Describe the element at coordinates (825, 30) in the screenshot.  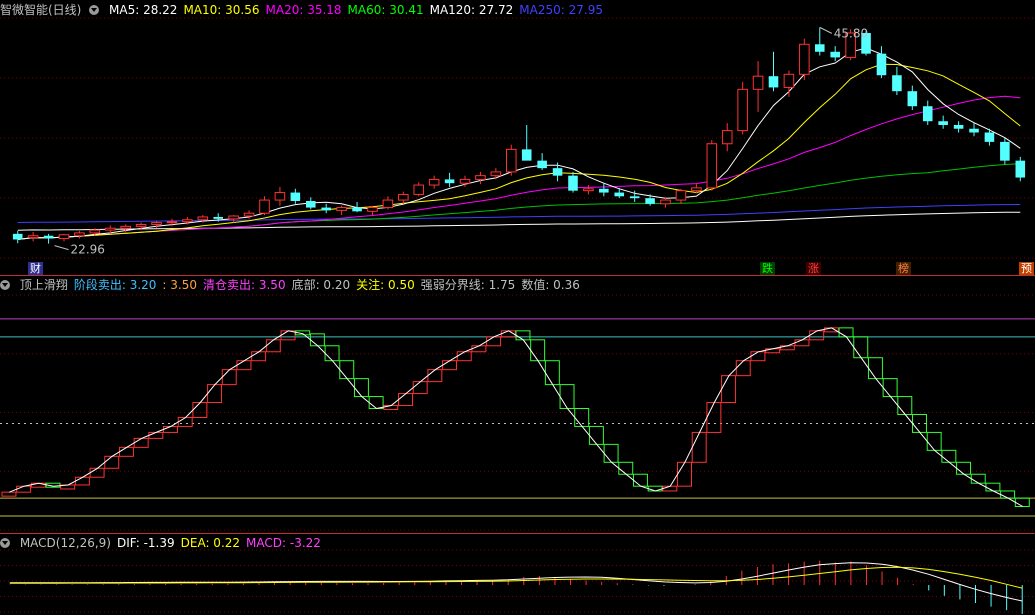
I see `high-marker` at that location.